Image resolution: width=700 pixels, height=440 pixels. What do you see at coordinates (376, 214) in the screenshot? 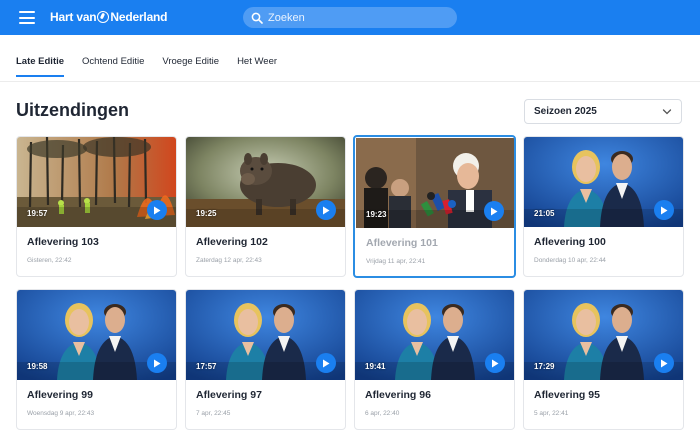
I see `episode-duration: 19:23` at bounding box center [376, 214].